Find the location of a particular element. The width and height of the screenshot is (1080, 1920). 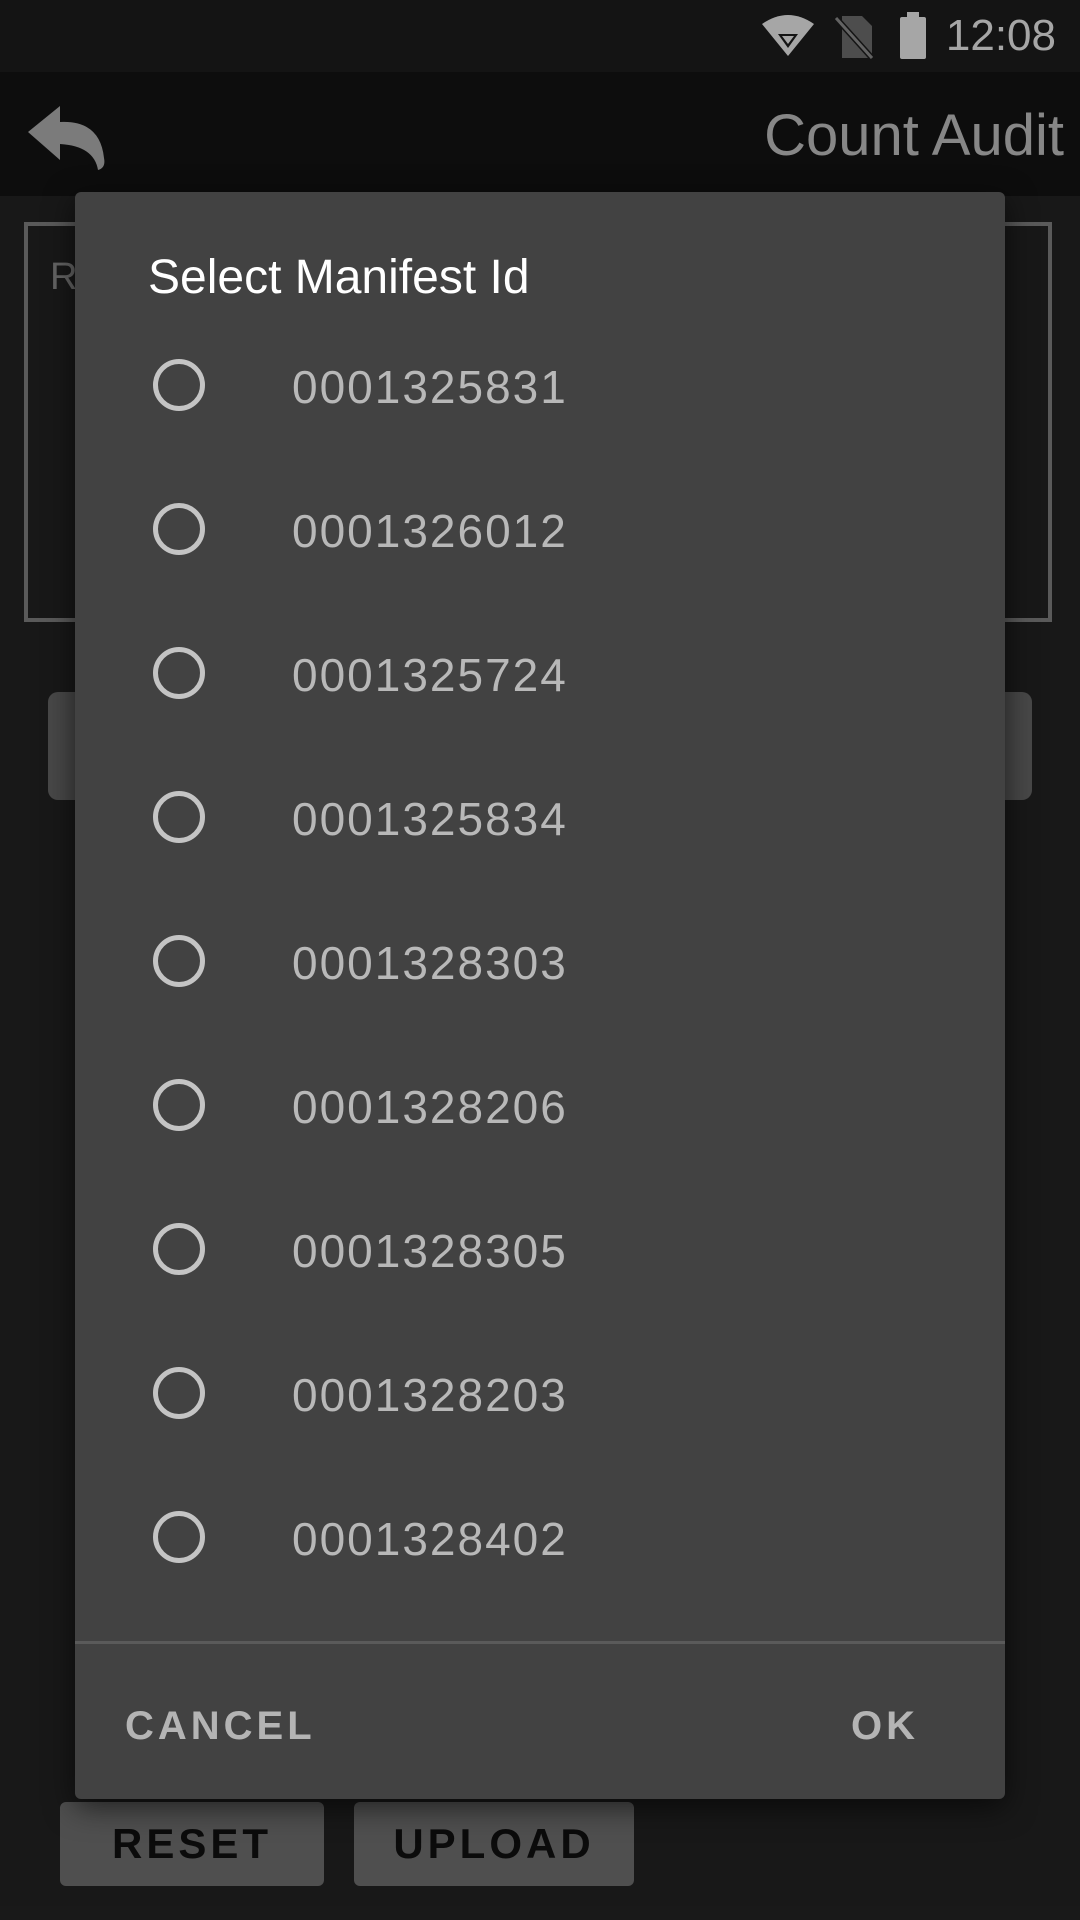

manifest-option-label: 0001328305 is located at coordinates (430, 1251).